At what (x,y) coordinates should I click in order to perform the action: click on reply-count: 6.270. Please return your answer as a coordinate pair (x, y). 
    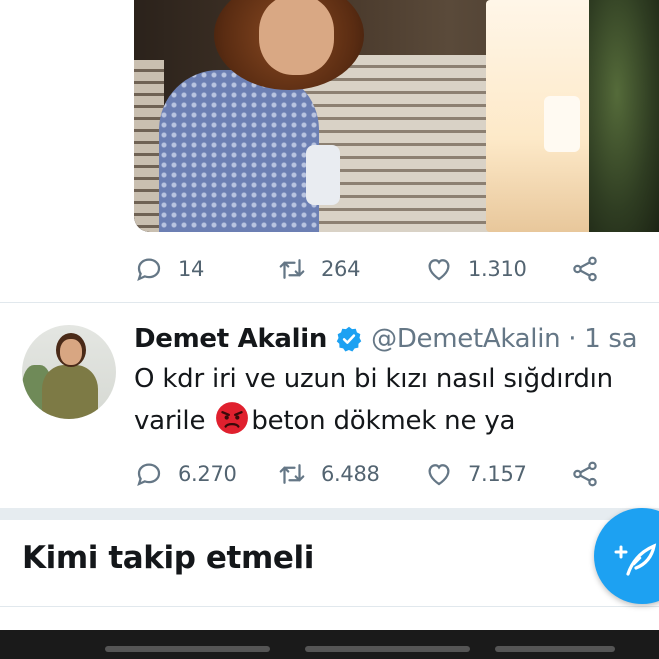
    Looking at the image, I should click on (207, 474).